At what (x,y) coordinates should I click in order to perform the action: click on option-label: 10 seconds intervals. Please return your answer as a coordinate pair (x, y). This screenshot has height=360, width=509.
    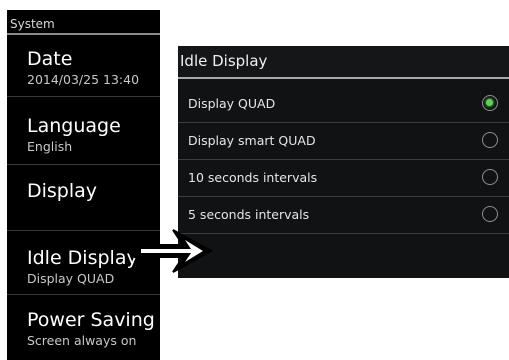
    Looking at the image, I should click on (253, 177).